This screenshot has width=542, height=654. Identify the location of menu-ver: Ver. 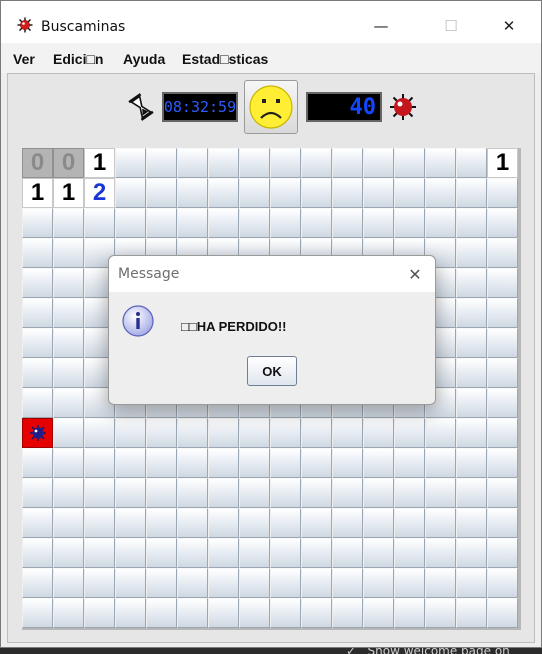
(24, 59).